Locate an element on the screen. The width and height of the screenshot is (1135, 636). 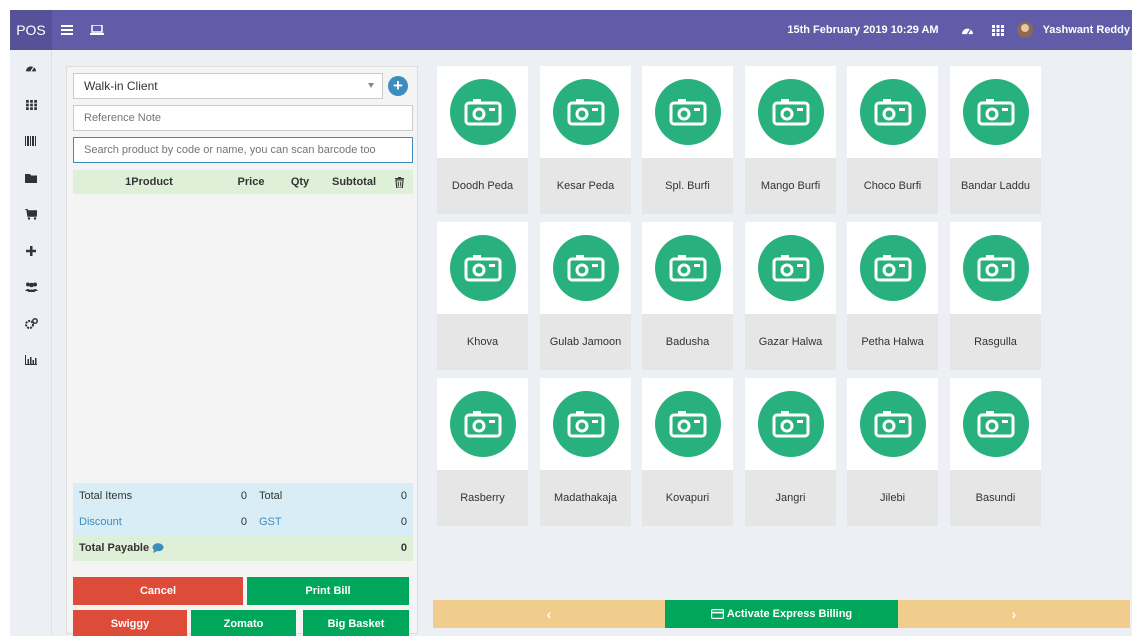
product-name: Choco Burfi is located at coordinates (892, 186).